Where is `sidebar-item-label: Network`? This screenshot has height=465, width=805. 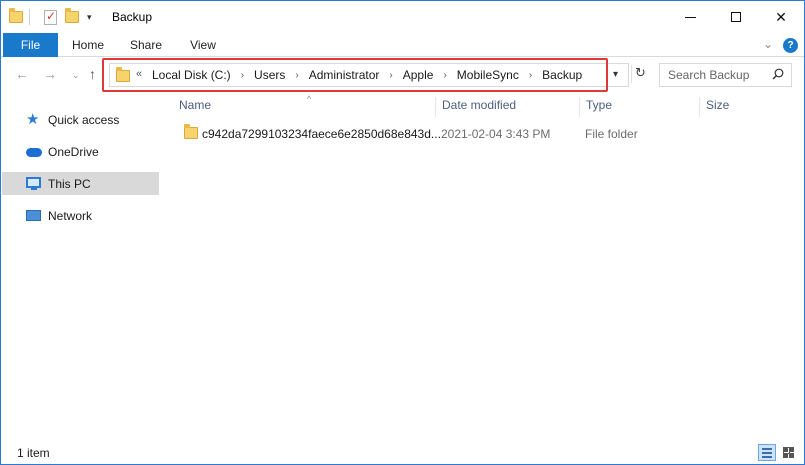
sidebar-item-label: Network is located at coordinates (70, 215).